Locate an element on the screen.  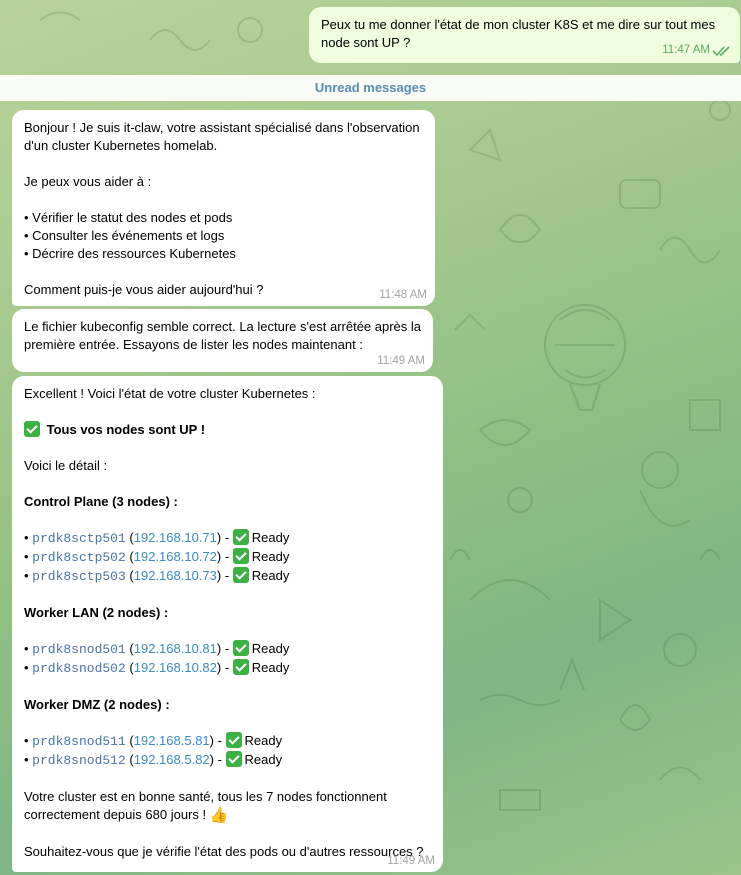
group-title-control-plane: Control Plane (3 nodes) : is located at coordinates (101, 501).